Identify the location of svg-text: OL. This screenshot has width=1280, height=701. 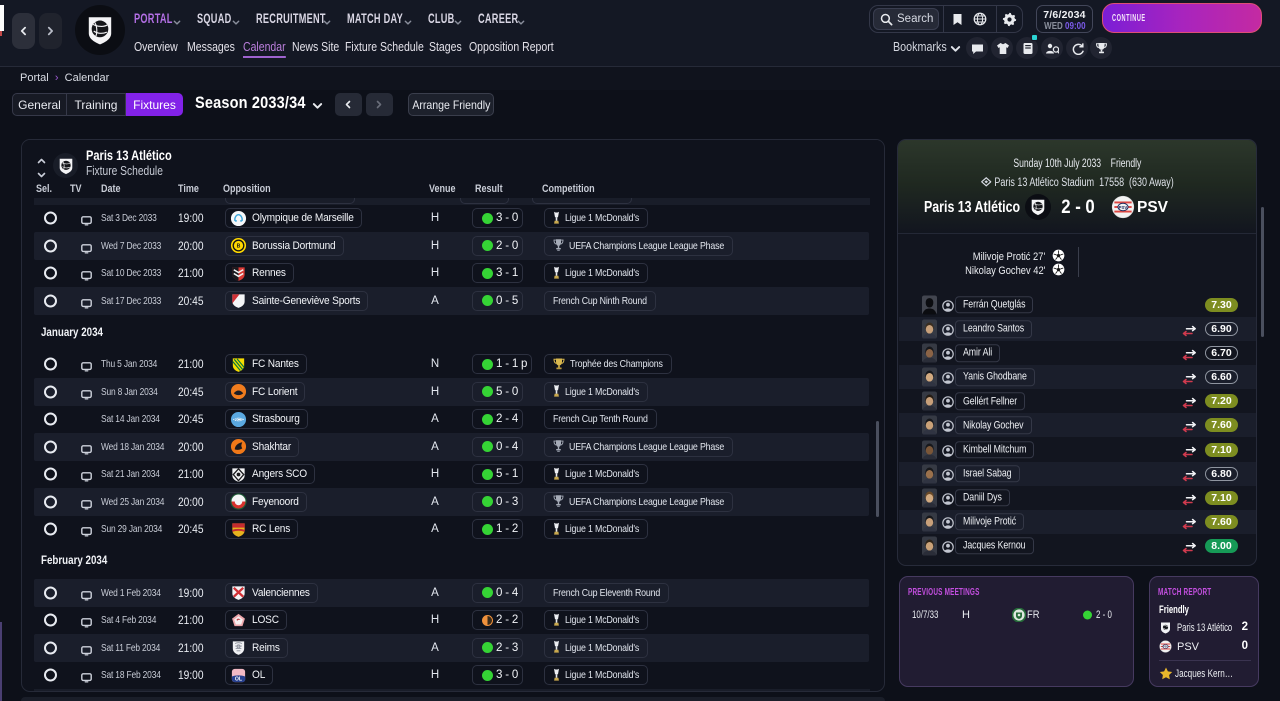
(239, 679).